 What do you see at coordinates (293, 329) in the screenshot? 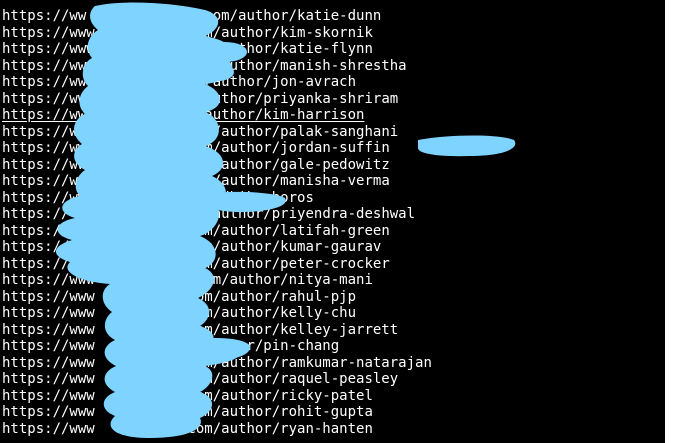
I see `url-suffix: com/author/kelley-jarrett` at bounding box center [293, 329].